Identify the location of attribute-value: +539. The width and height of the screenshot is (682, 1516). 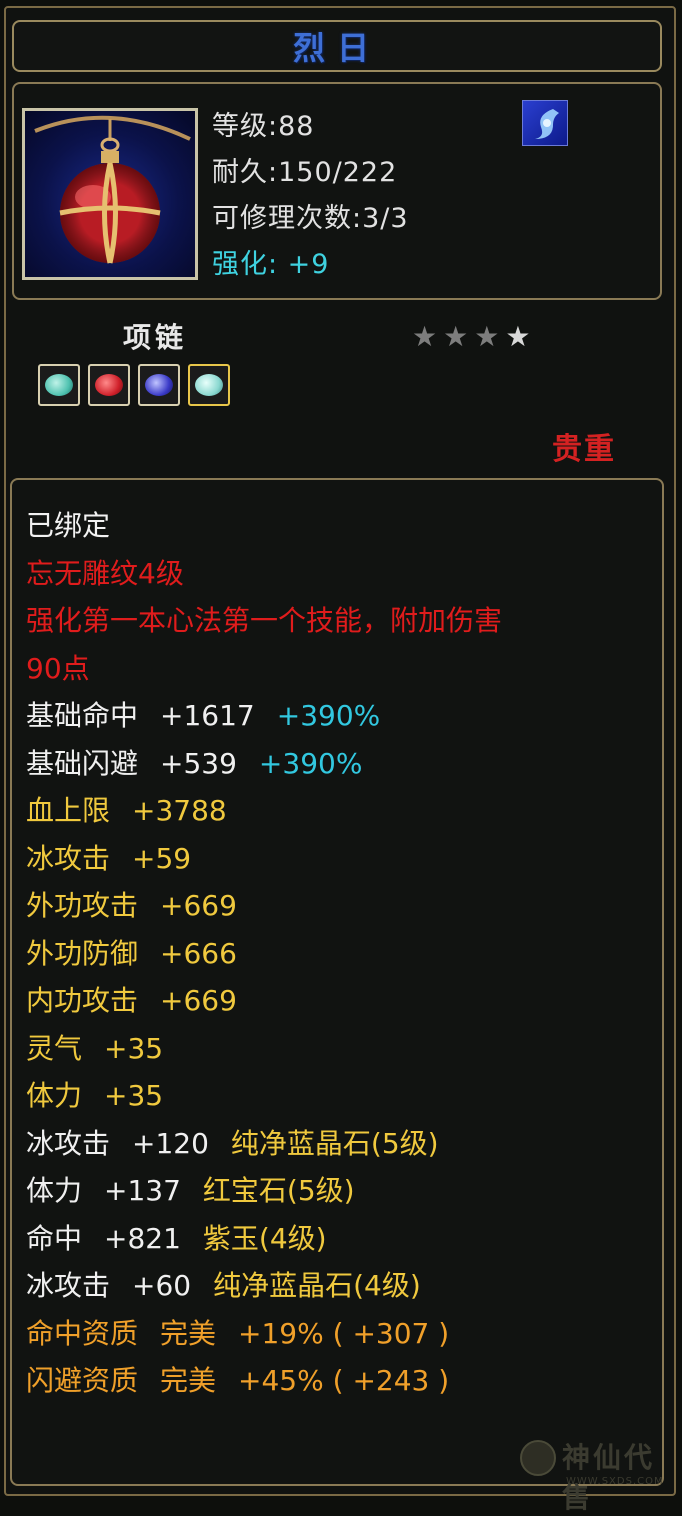
(198, 763).